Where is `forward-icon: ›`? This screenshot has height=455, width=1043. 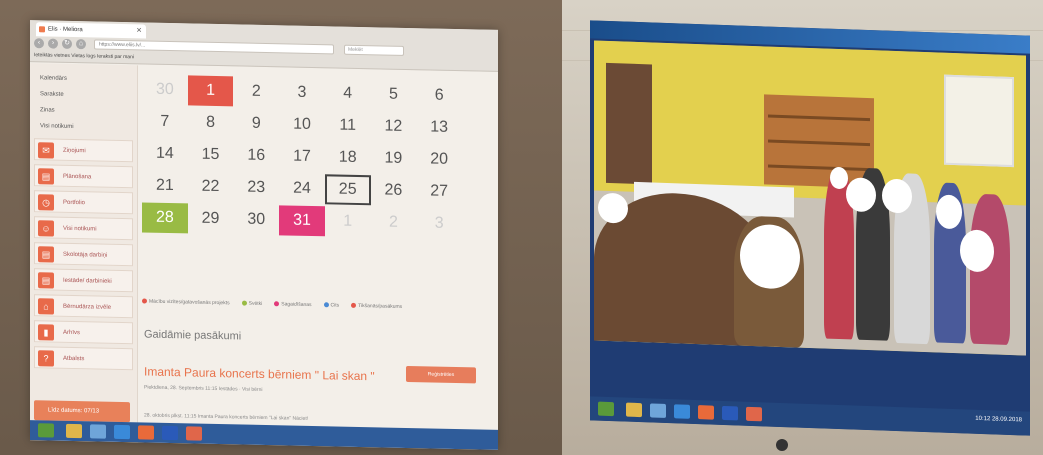
forward-icon: › is located at coordinates (53, 43).